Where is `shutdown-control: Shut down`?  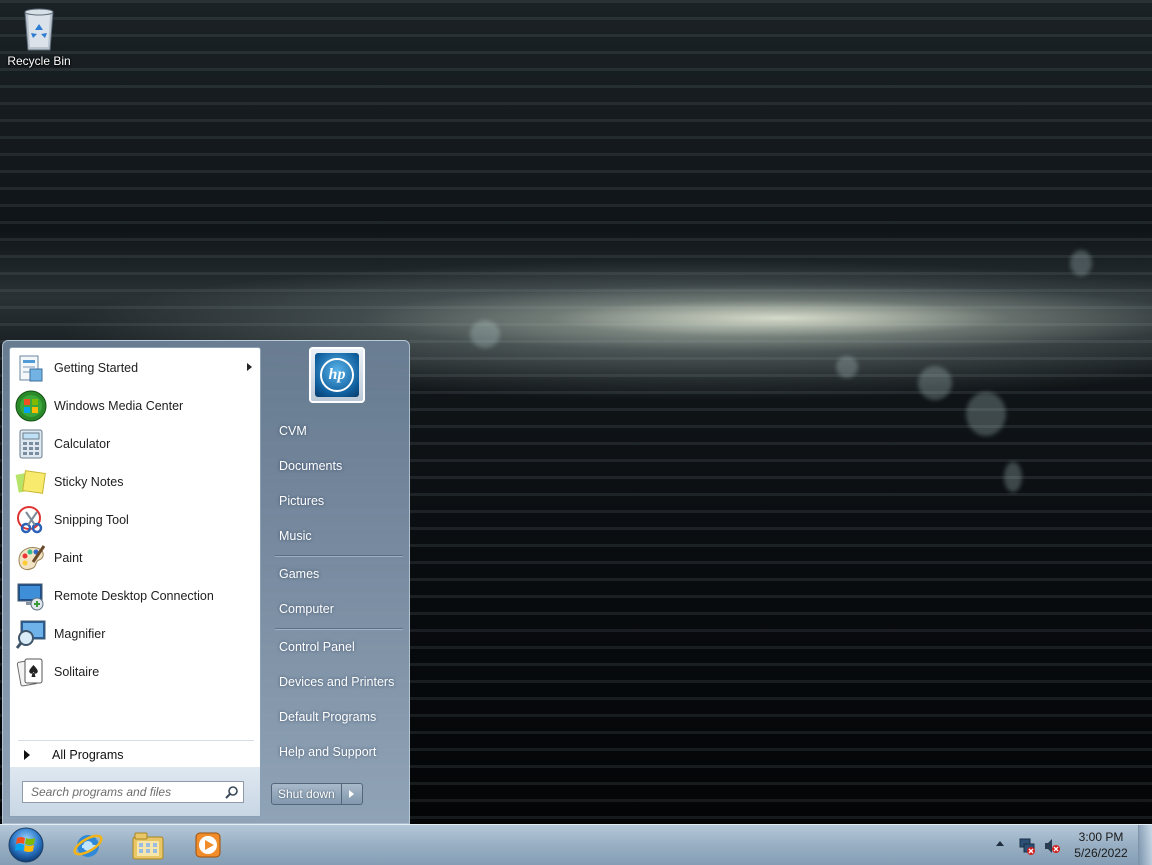
shutdown-control: Shut down is located at coordinates (317, 794).